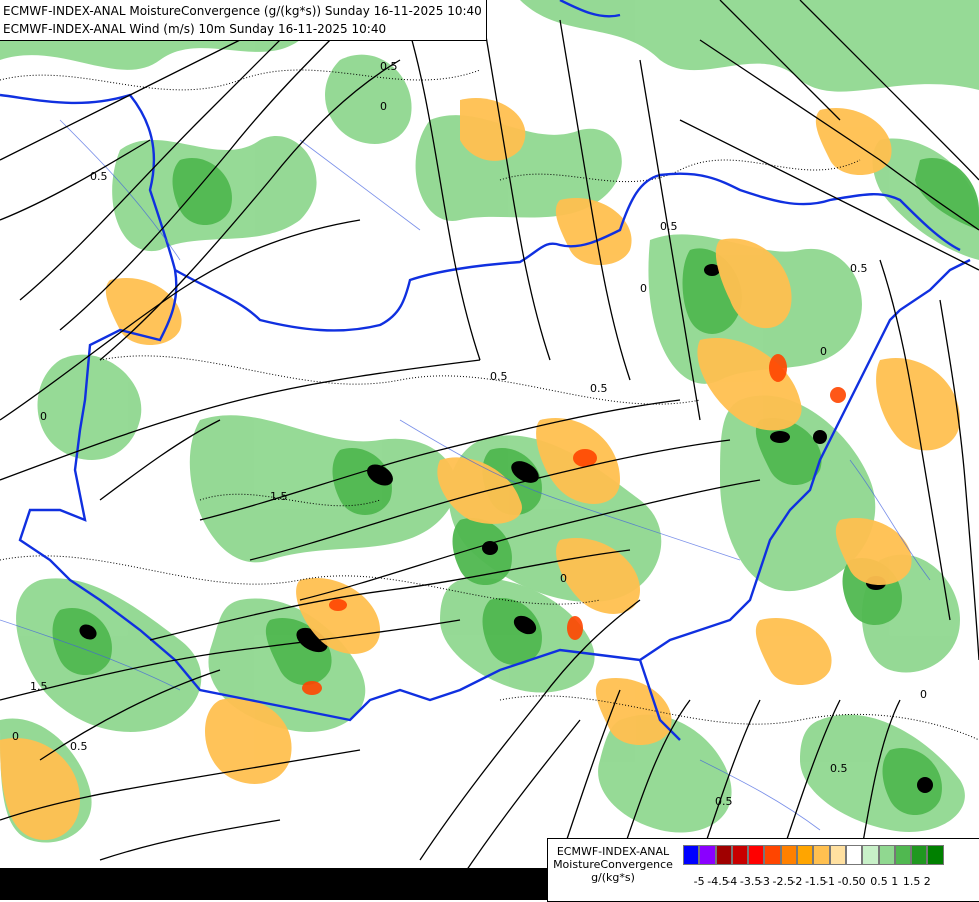  Describe the element at coordinates (862, 881) in the screenshot. I see `legend-tick-label: 0` at that location.